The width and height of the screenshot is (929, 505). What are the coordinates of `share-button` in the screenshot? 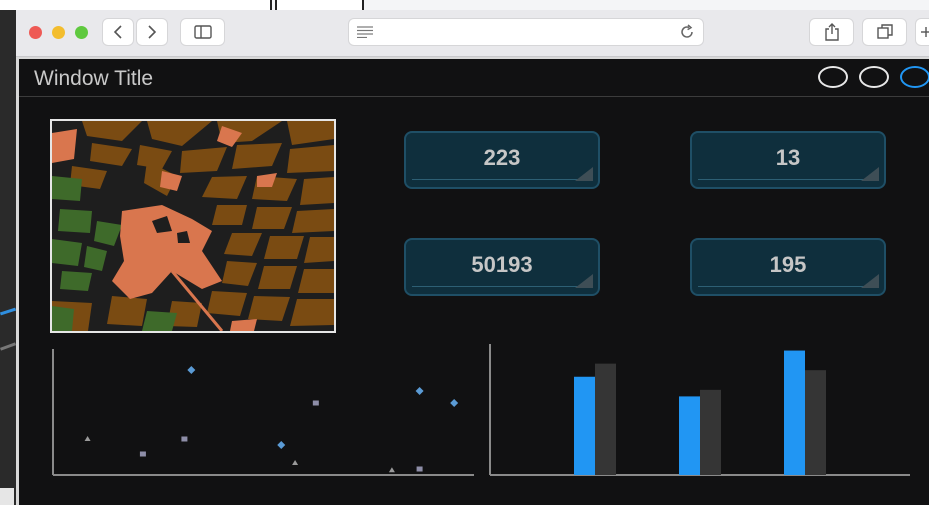 It's located at (831, 32).